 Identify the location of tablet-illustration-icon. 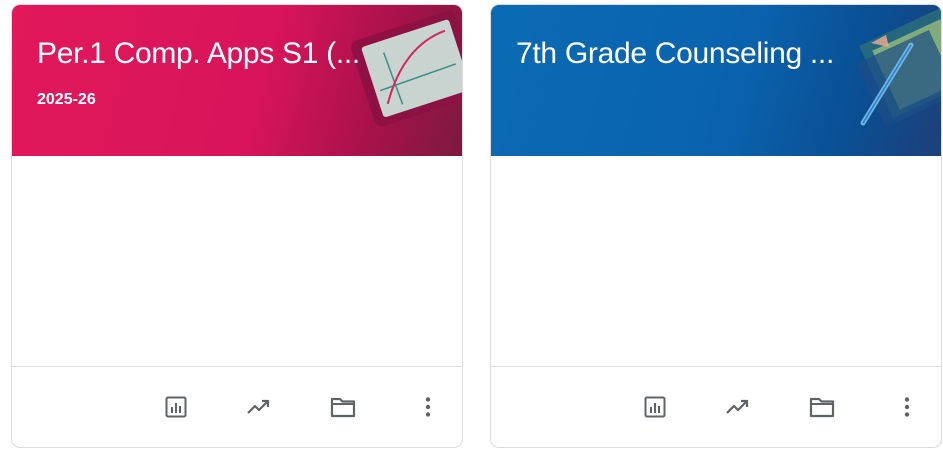
(406, 68).